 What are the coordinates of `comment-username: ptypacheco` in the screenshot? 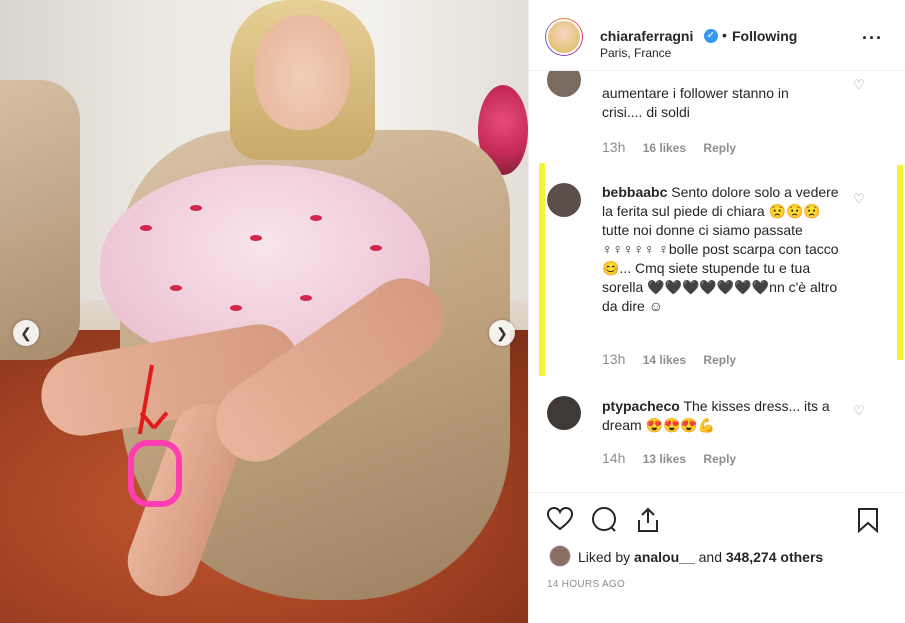 It's located at (641, 406).